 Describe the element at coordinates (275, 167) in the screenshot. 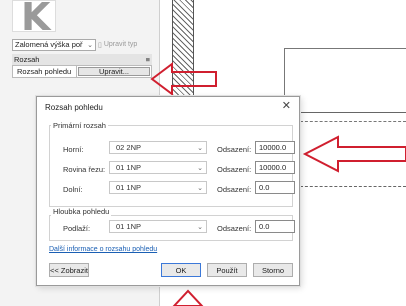

I see `cut-plane-offset-input: 10000.0` at that location.